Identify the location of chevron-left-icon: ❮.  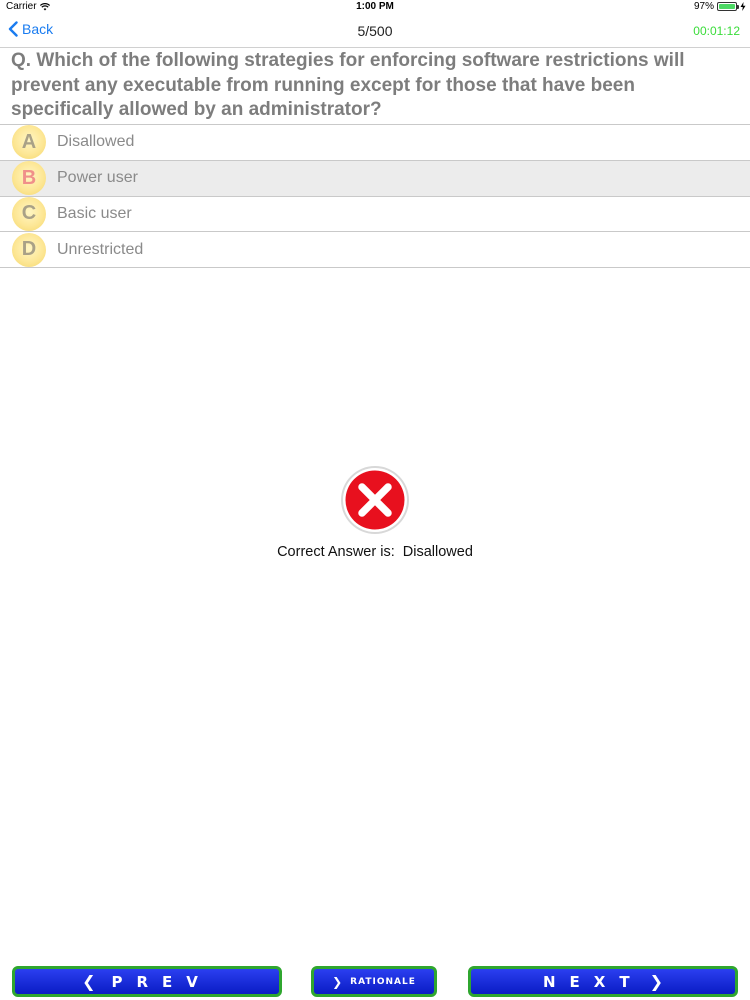
(89, 981).